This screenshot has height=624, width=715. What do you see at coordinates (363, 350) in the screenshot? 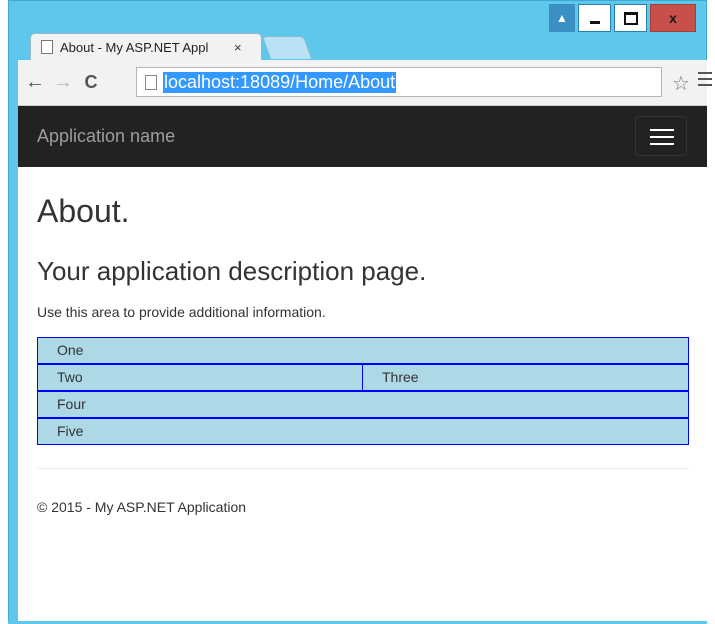
I see `grid-cell-one: One` at bounding box center [363, 350].